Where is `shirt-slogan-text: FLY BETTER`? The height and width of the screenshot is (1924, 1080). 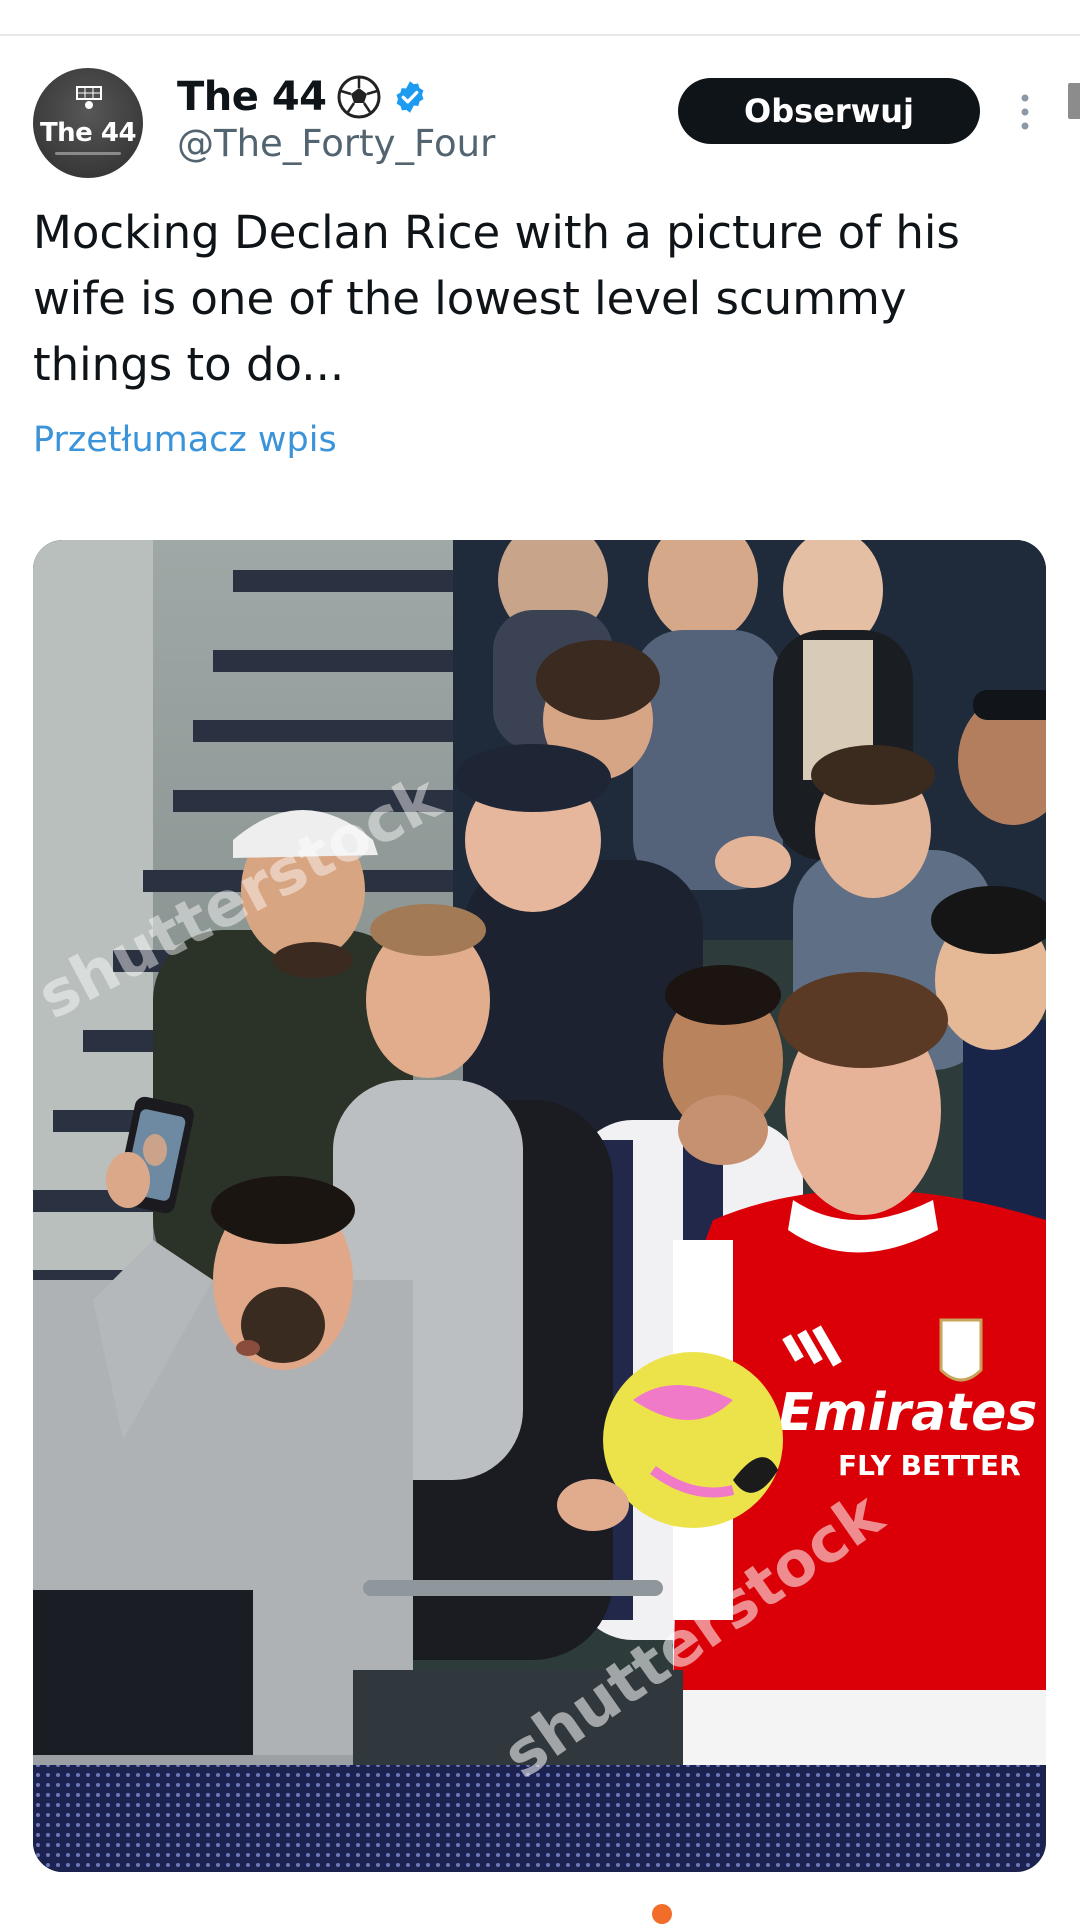
shirt-slogan-text: FLY BETTER is located at coordinates (929, 1465).